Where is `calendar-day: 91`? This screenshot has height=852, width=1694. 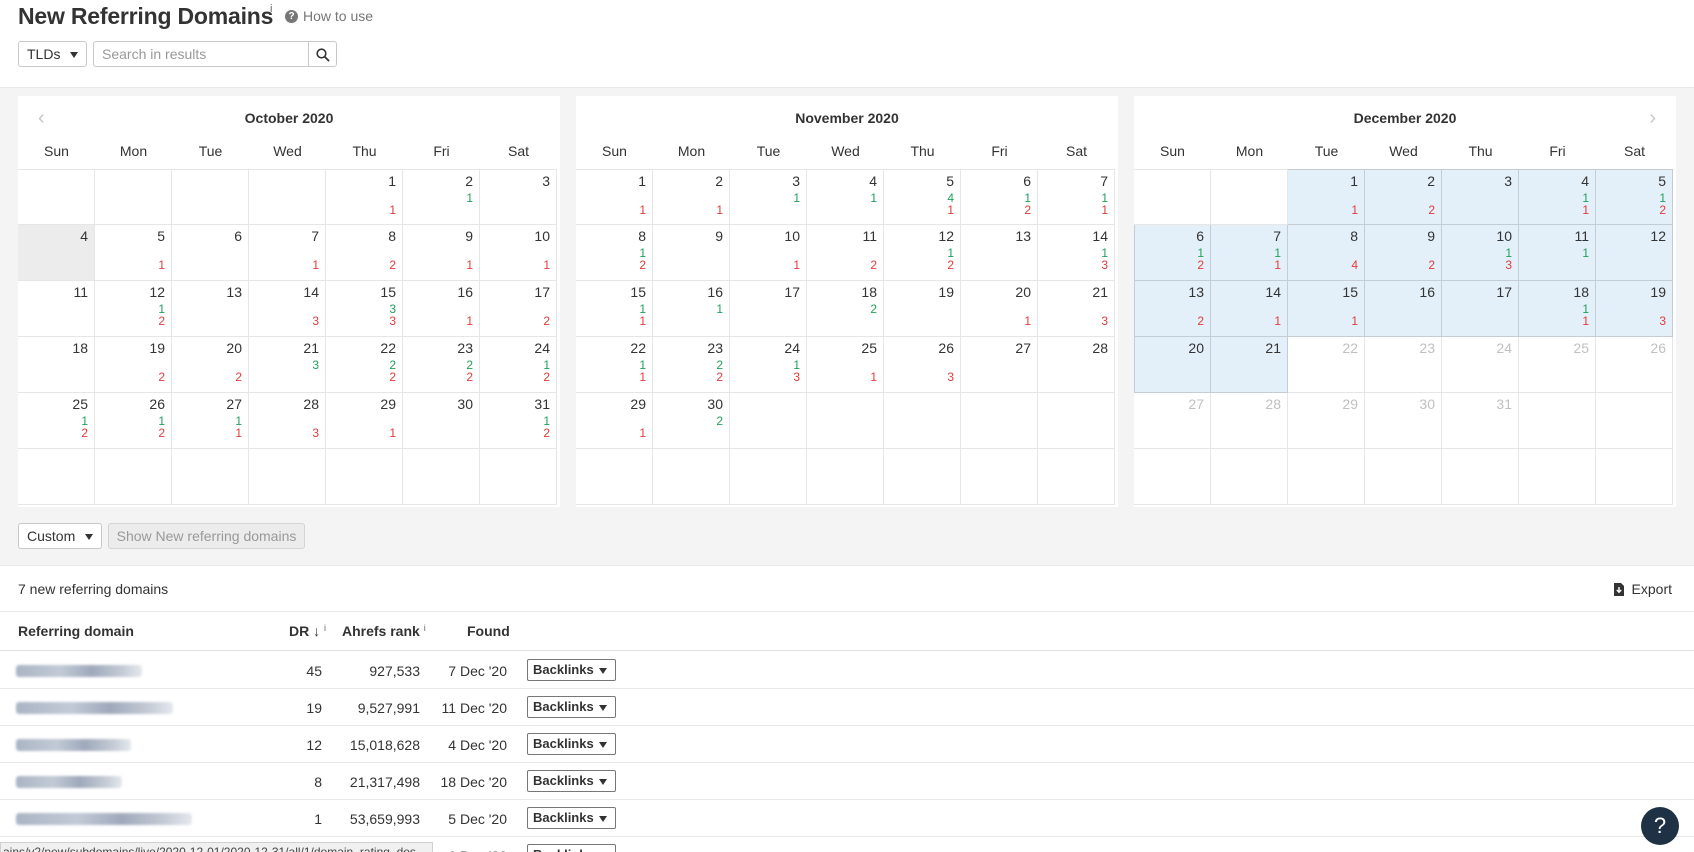 calendar-day: 91 is located at coordinates (441, 253).